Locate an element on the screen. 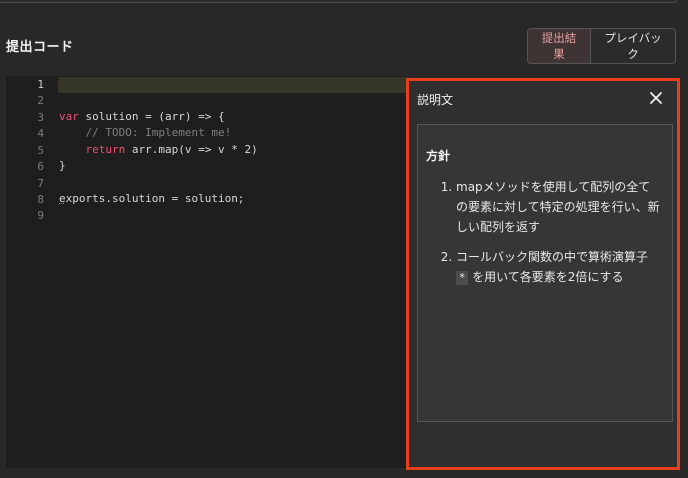 This screenshot has width=688, height=478. line-number: 4 is located at coordinates (40, 133).